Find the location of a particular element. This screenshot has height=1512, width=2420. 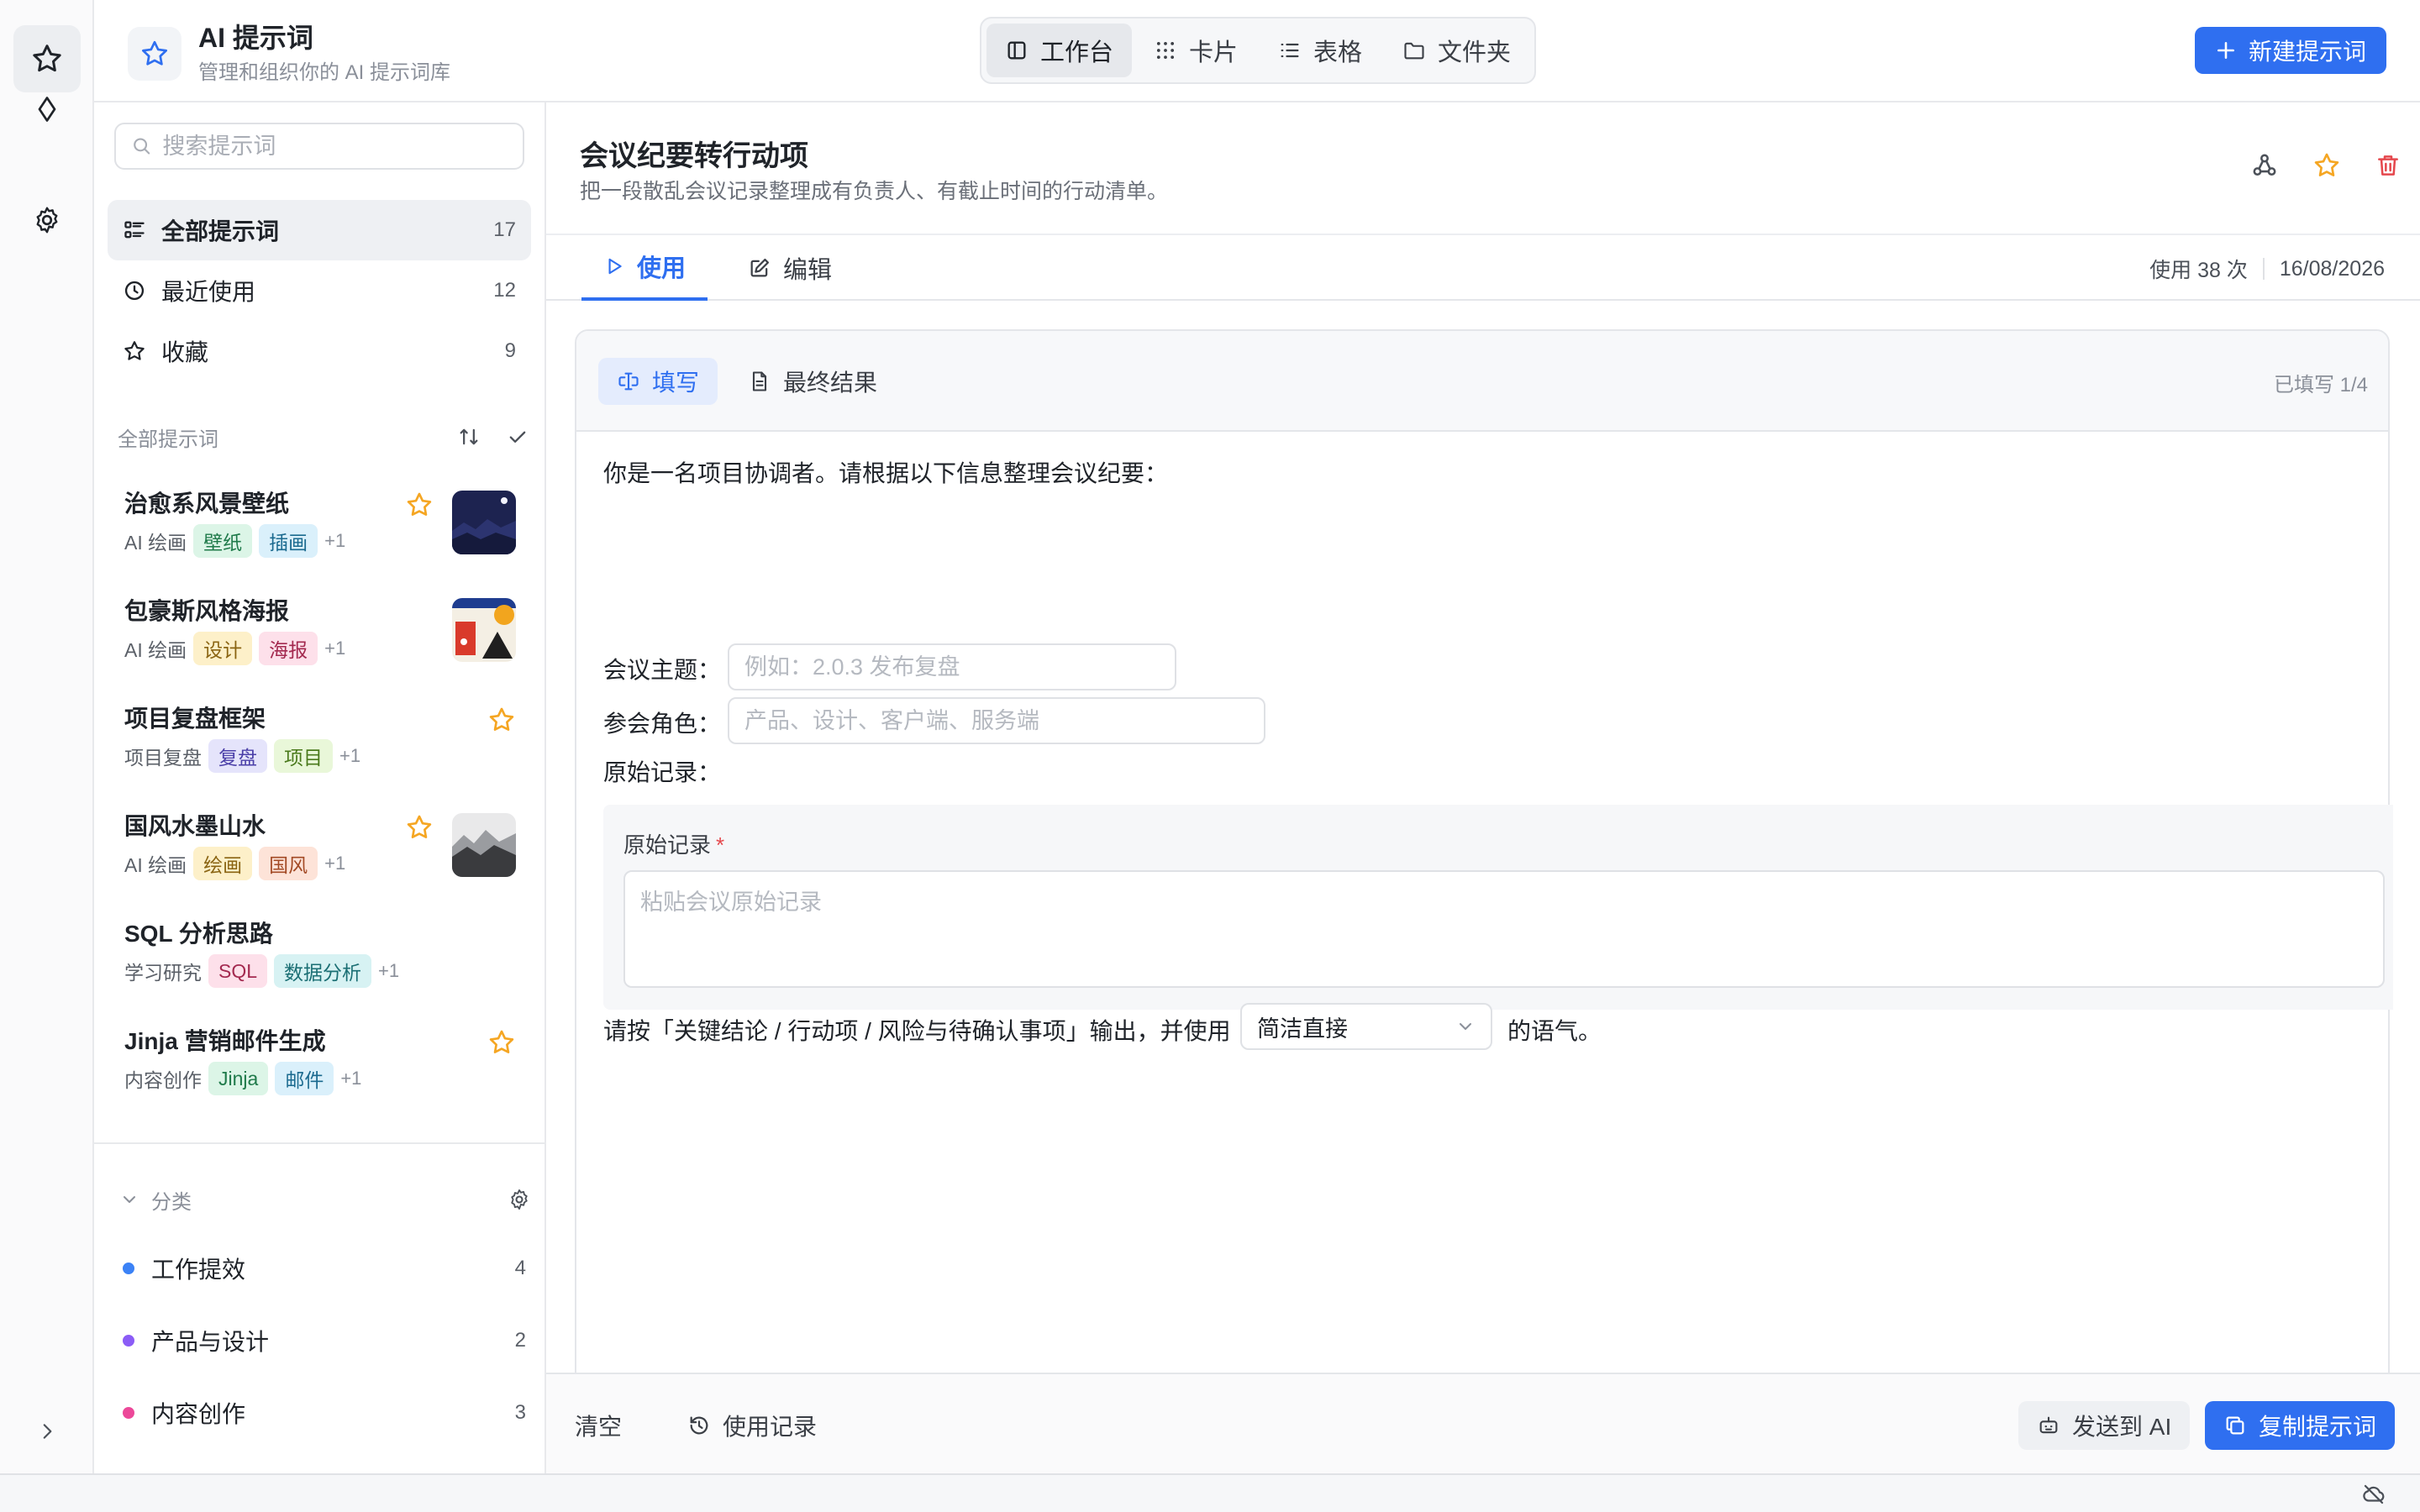

history-icon is located at coordinates (699, 1425).